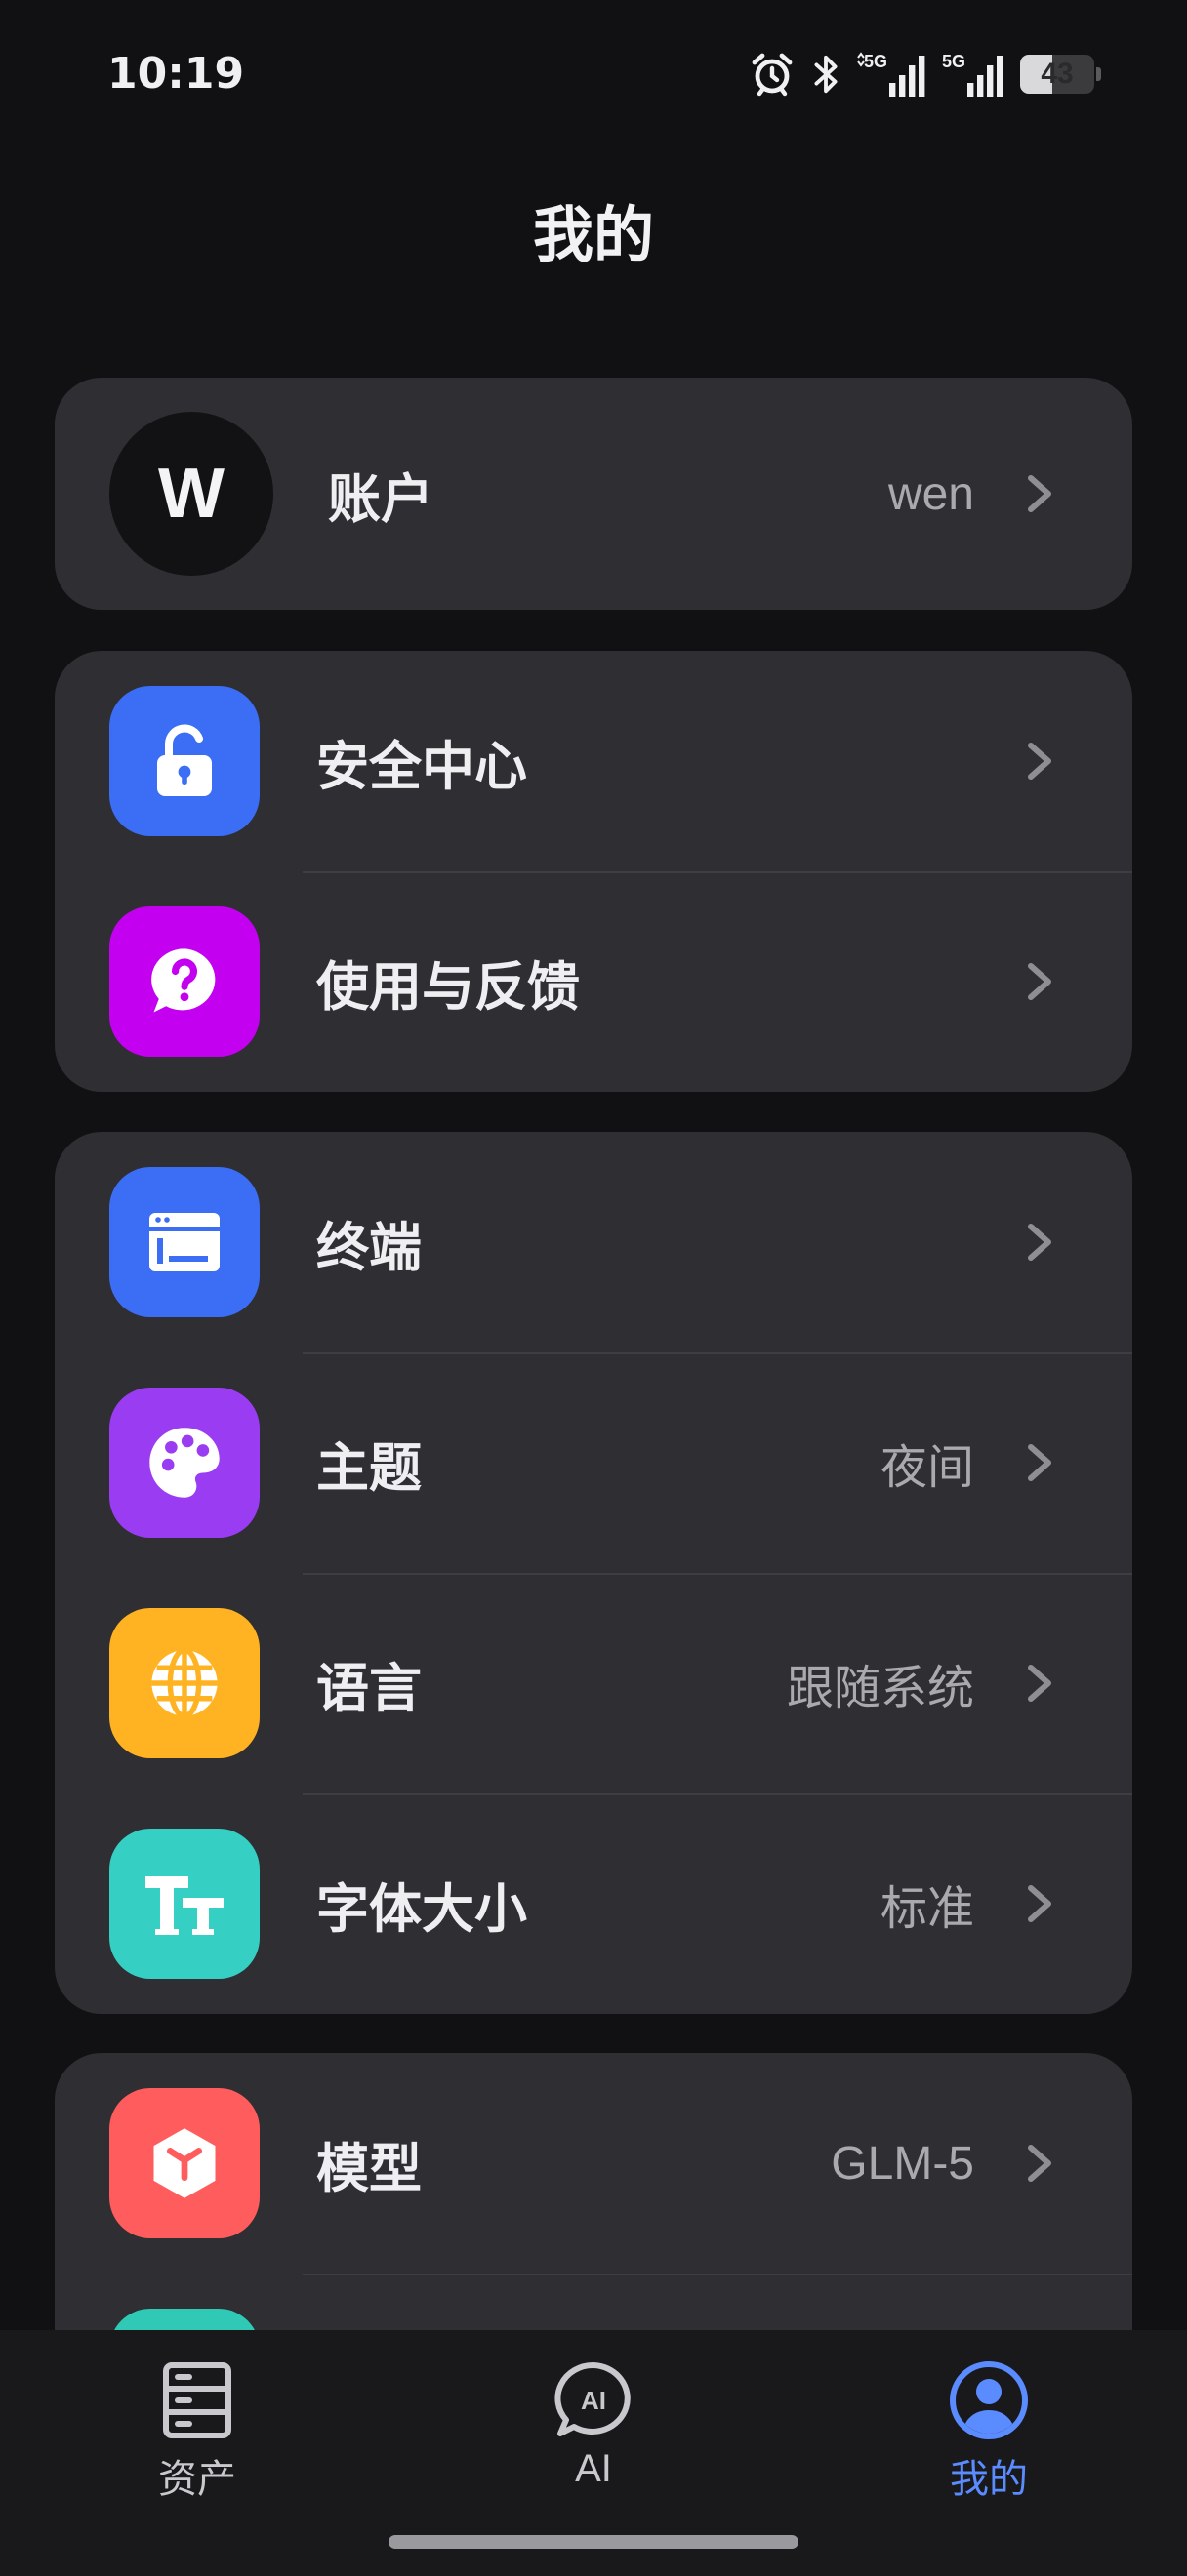  Describe the element at coordinates (989, 2400) in the screenshot. I see `profile-icon` at that location.